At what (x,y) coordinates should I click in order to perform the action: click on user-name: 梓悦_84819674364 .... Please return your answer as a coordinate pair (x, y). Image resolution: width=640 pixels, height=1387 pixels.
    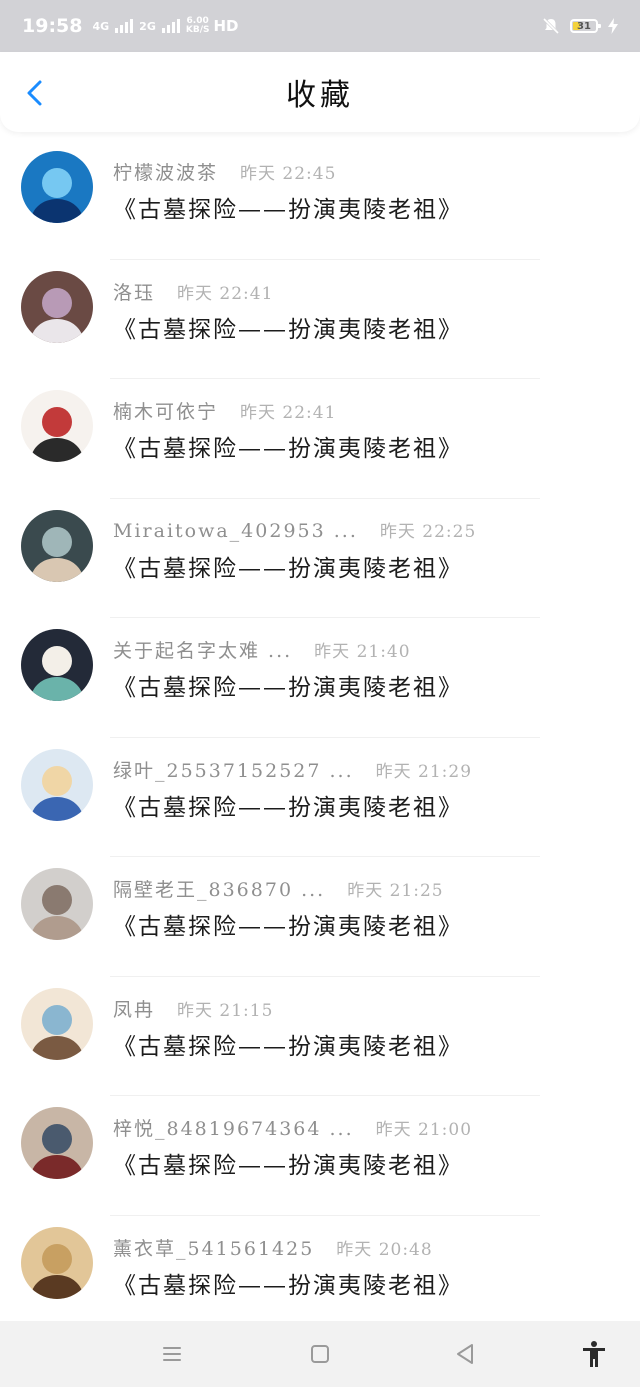
    Looking at the image, I should click on (233, 1127).